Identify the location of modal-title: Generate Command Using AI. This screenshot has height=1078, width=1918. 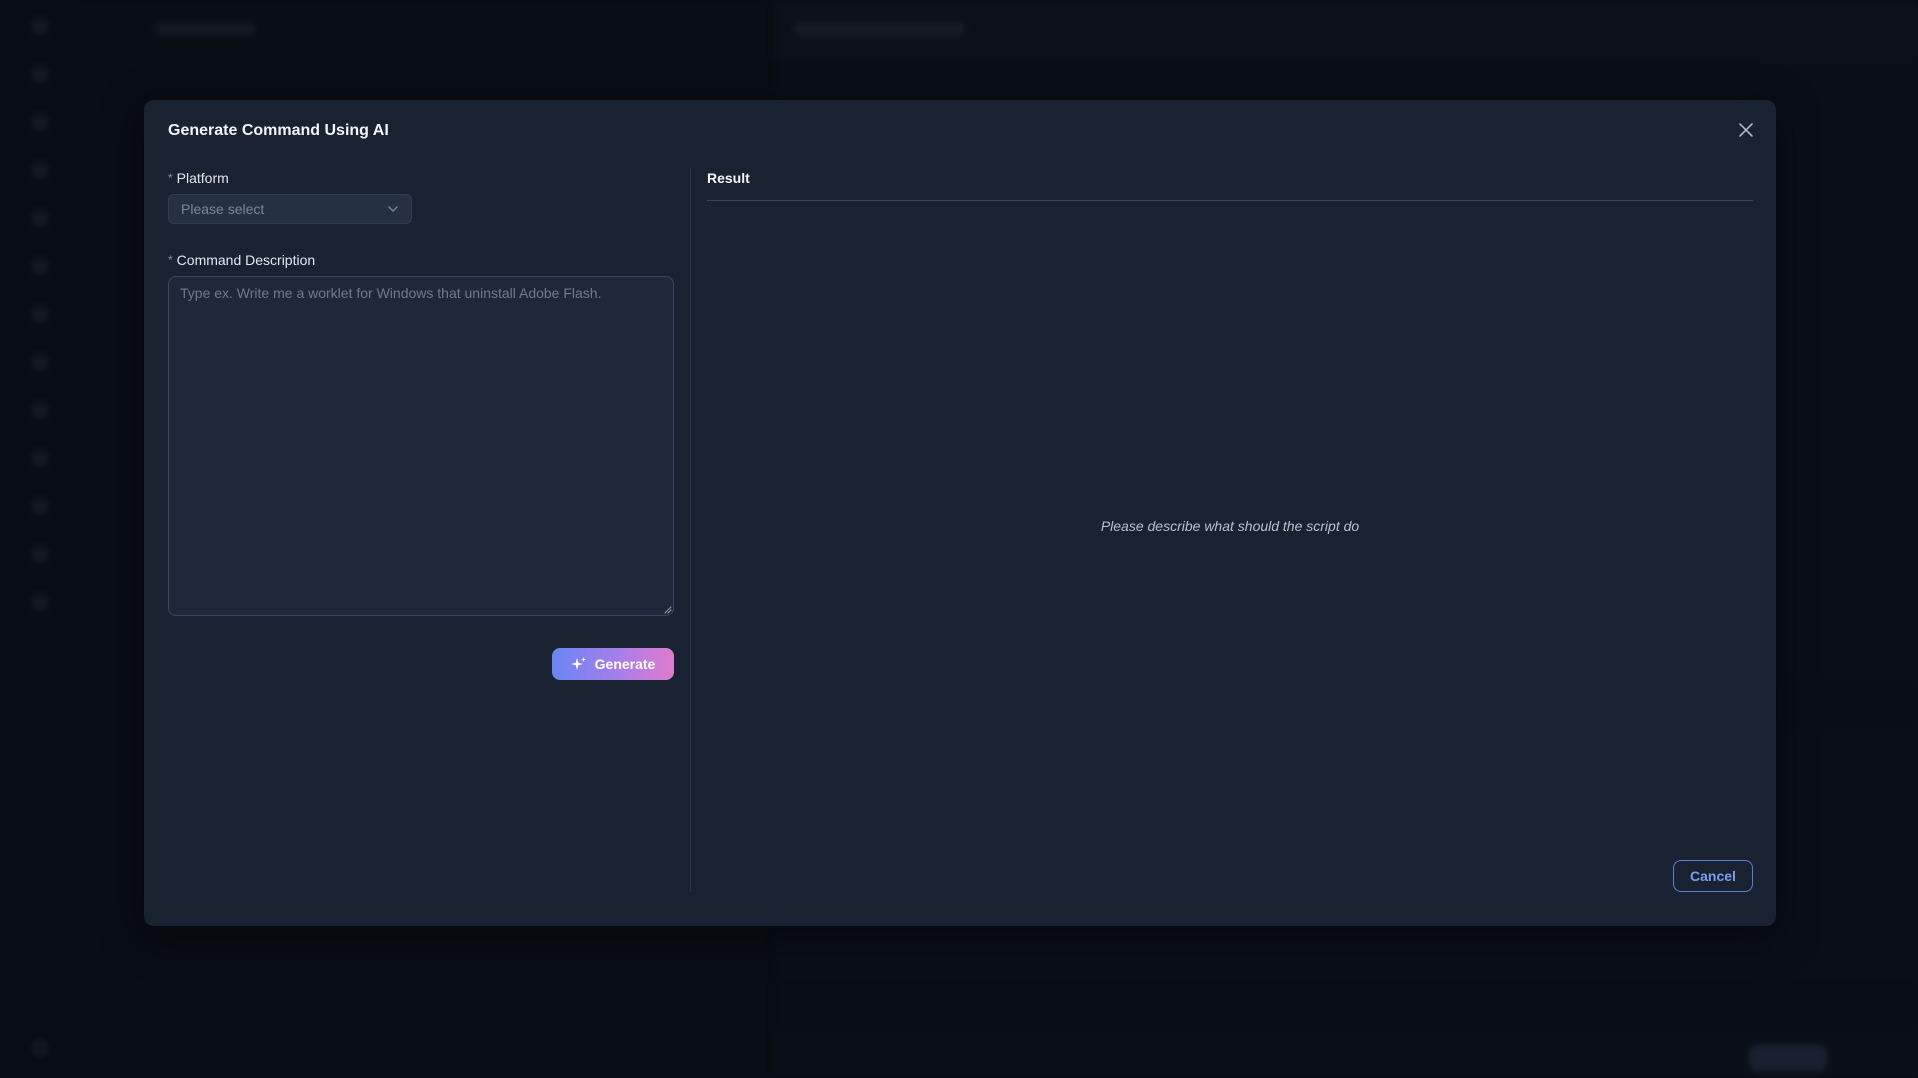
(278, 130).